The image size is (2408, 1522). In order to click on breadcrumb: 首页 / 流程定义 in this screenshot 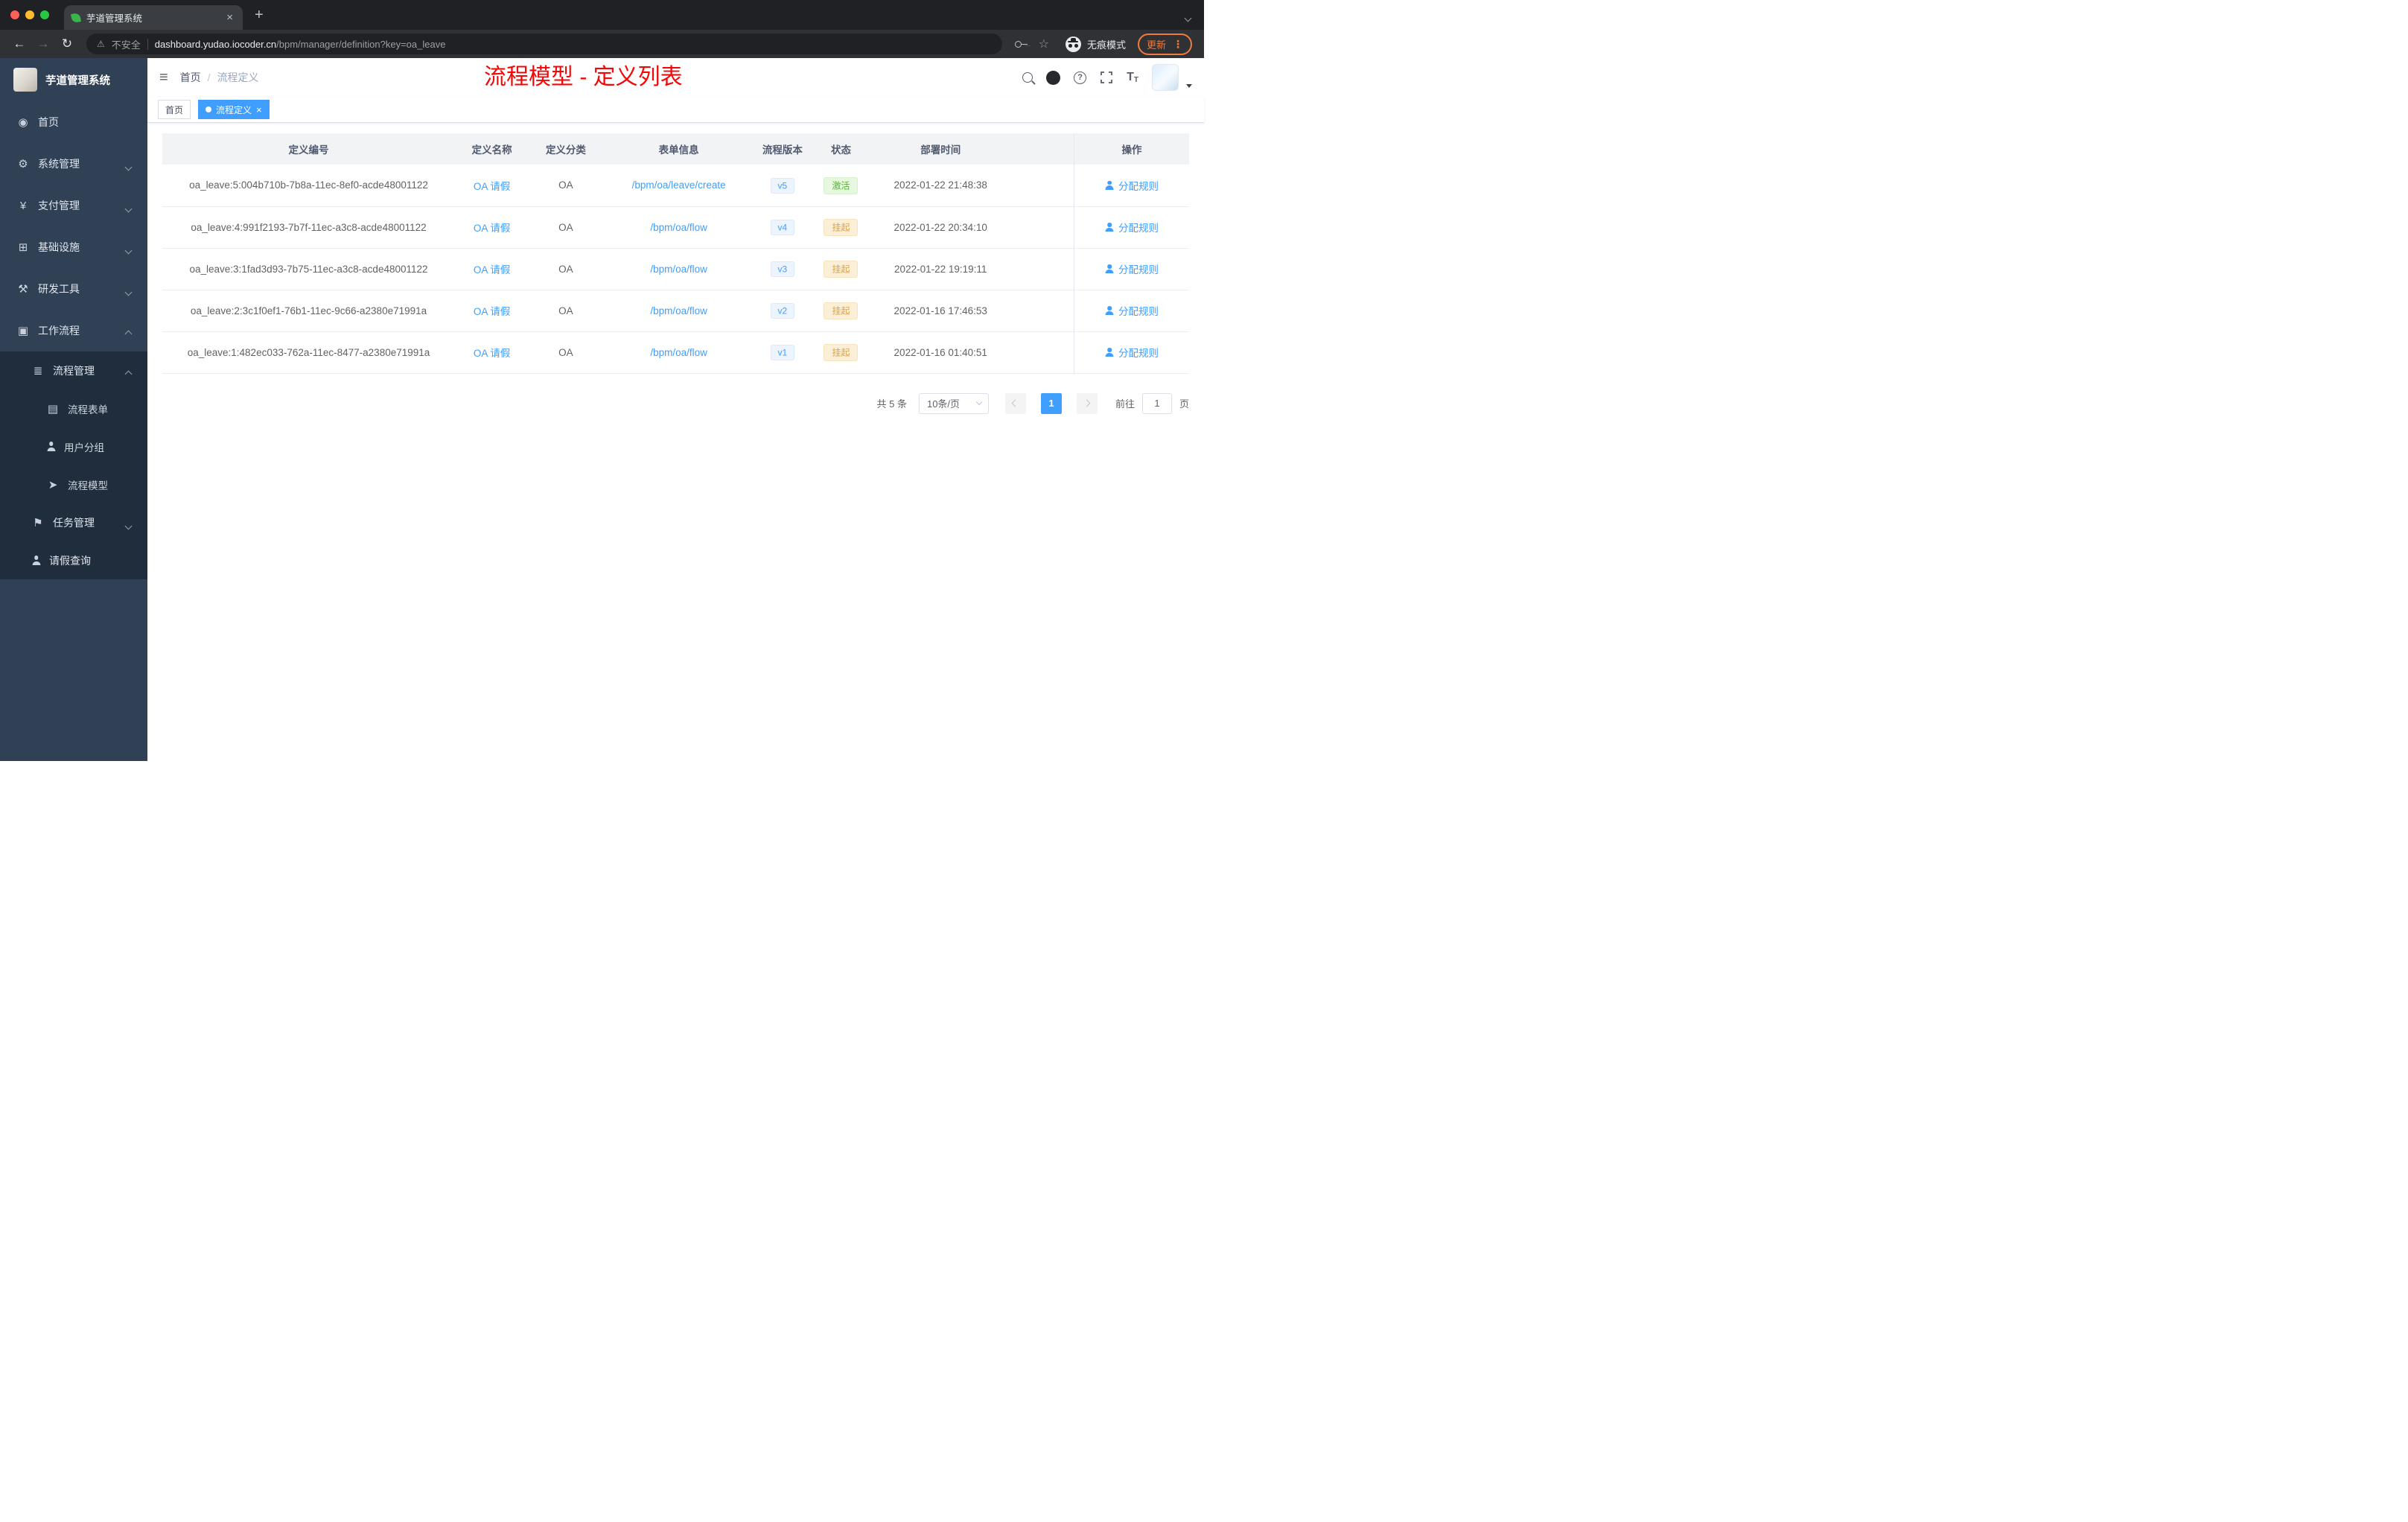, I will do `click(219, 77)`.